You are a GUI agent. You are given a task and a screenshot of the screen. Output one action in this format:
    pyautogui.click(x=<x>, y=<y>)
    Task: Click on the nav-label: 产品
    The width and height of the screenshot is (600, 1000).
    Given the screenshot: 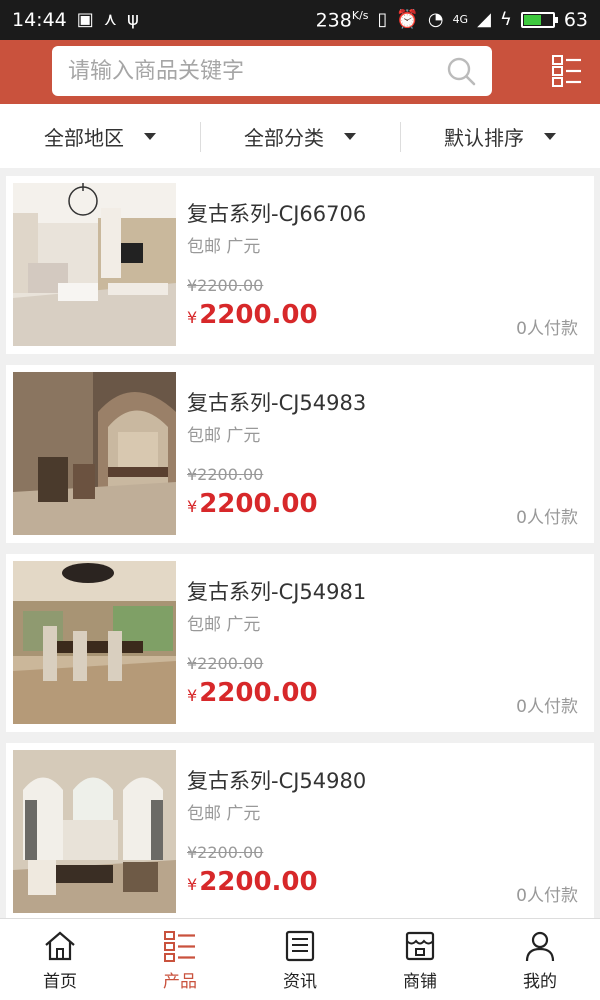 What is the action you would take?
    pyautogui.click(x=180, y=982)
    